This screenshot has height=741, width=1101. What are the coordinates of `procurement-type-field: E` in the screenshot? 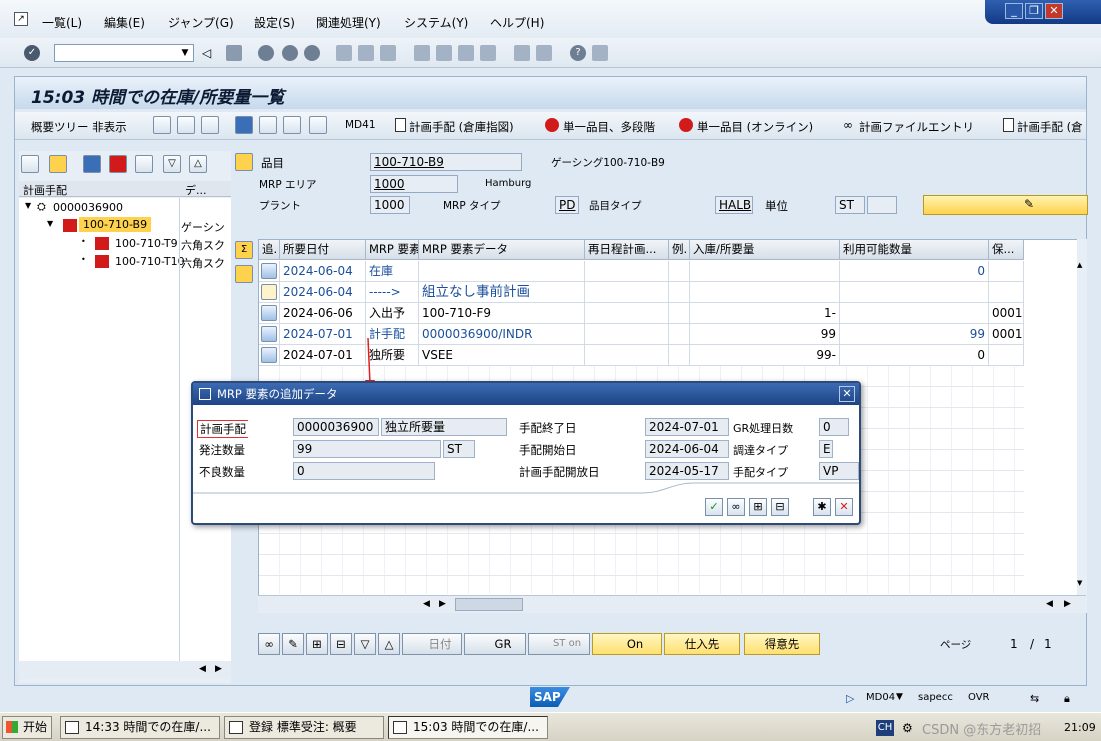 It's located at (826, 449).